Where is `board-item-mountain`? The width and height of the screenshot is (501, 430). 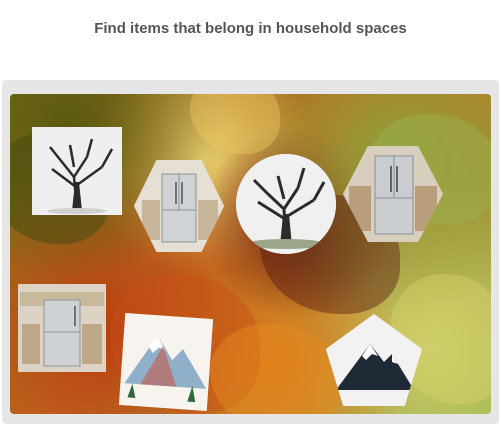 board-item-mountain is located at coordinates (166, 362).